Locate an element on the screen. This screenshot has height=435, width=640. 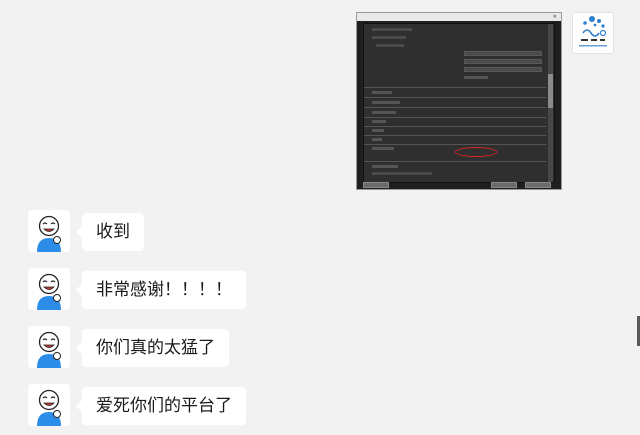
screenshot-settings-panel is located at coordinates (459, 103).